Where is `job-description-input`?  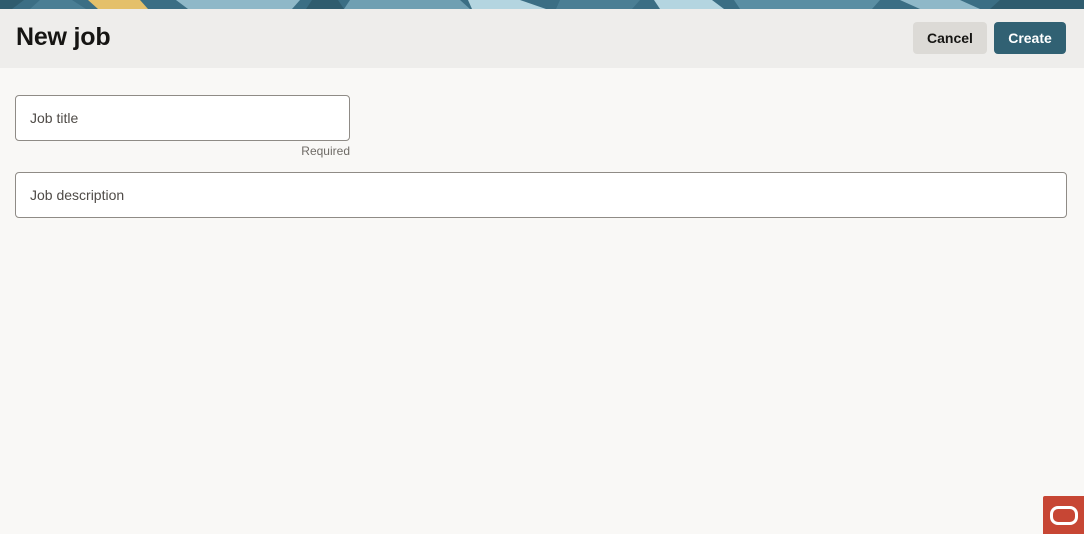 job-description-input is located at coordinates (541, 195).